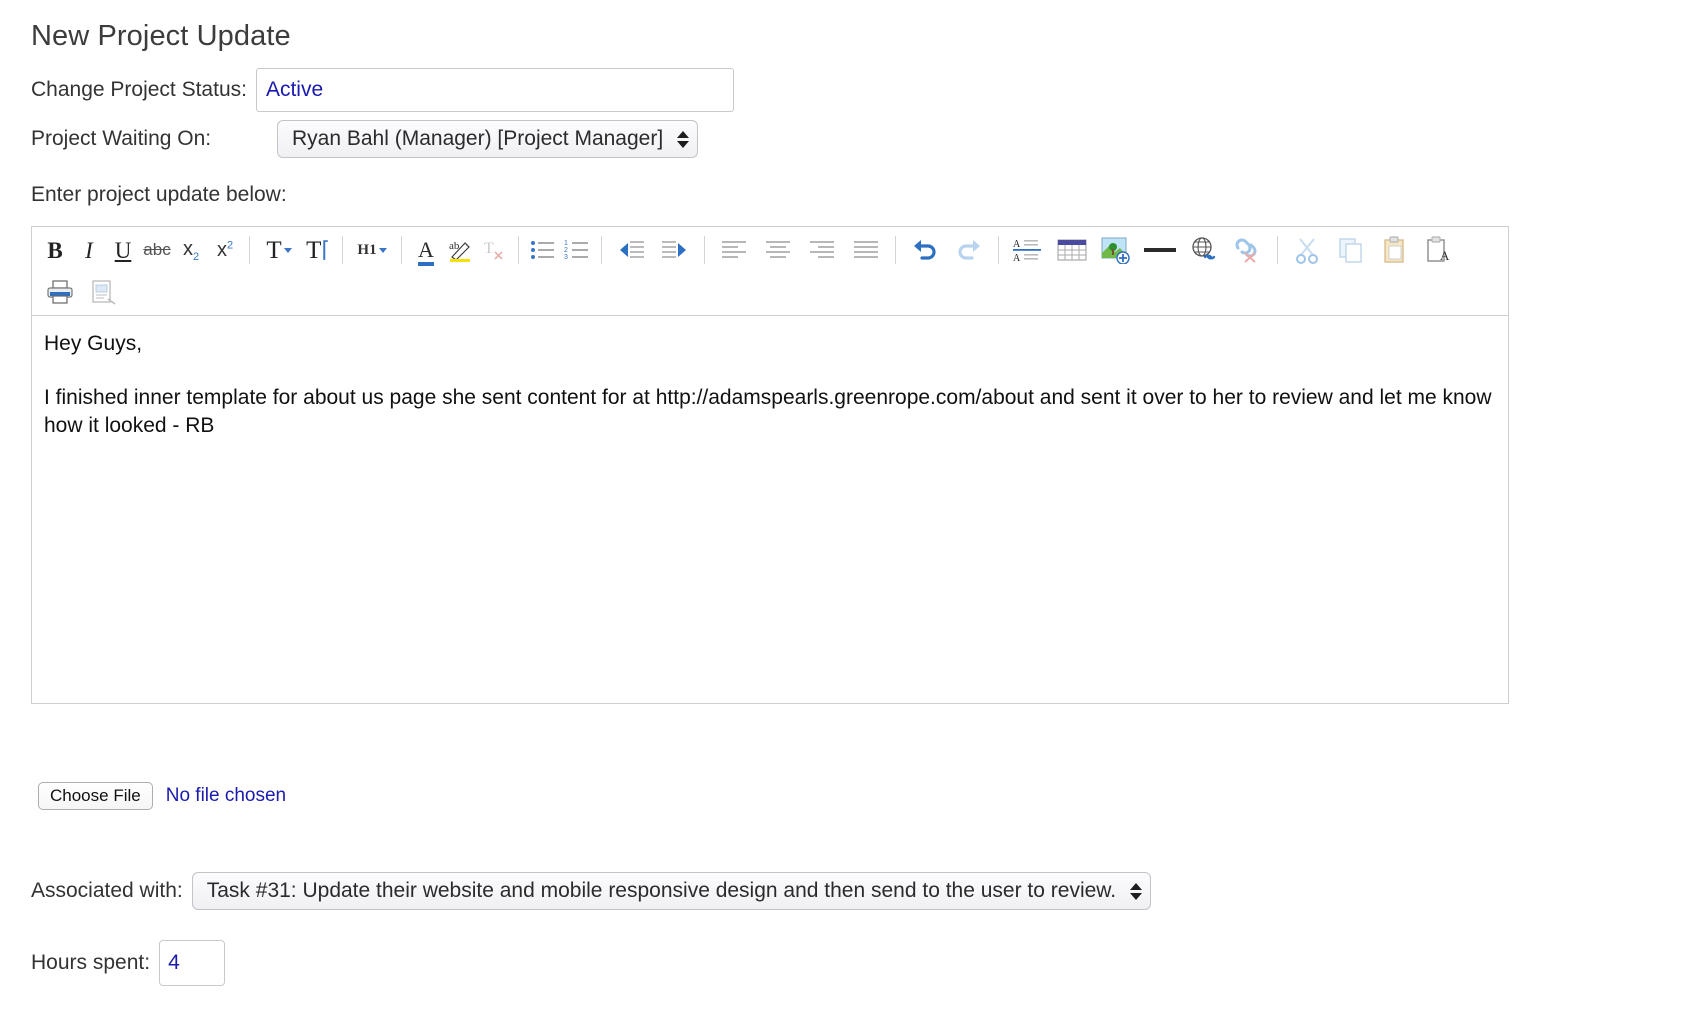 The height and width of the screenshot is (1032, 1686). I want to click on horizontal-rule-icon, so click(1160, 250).